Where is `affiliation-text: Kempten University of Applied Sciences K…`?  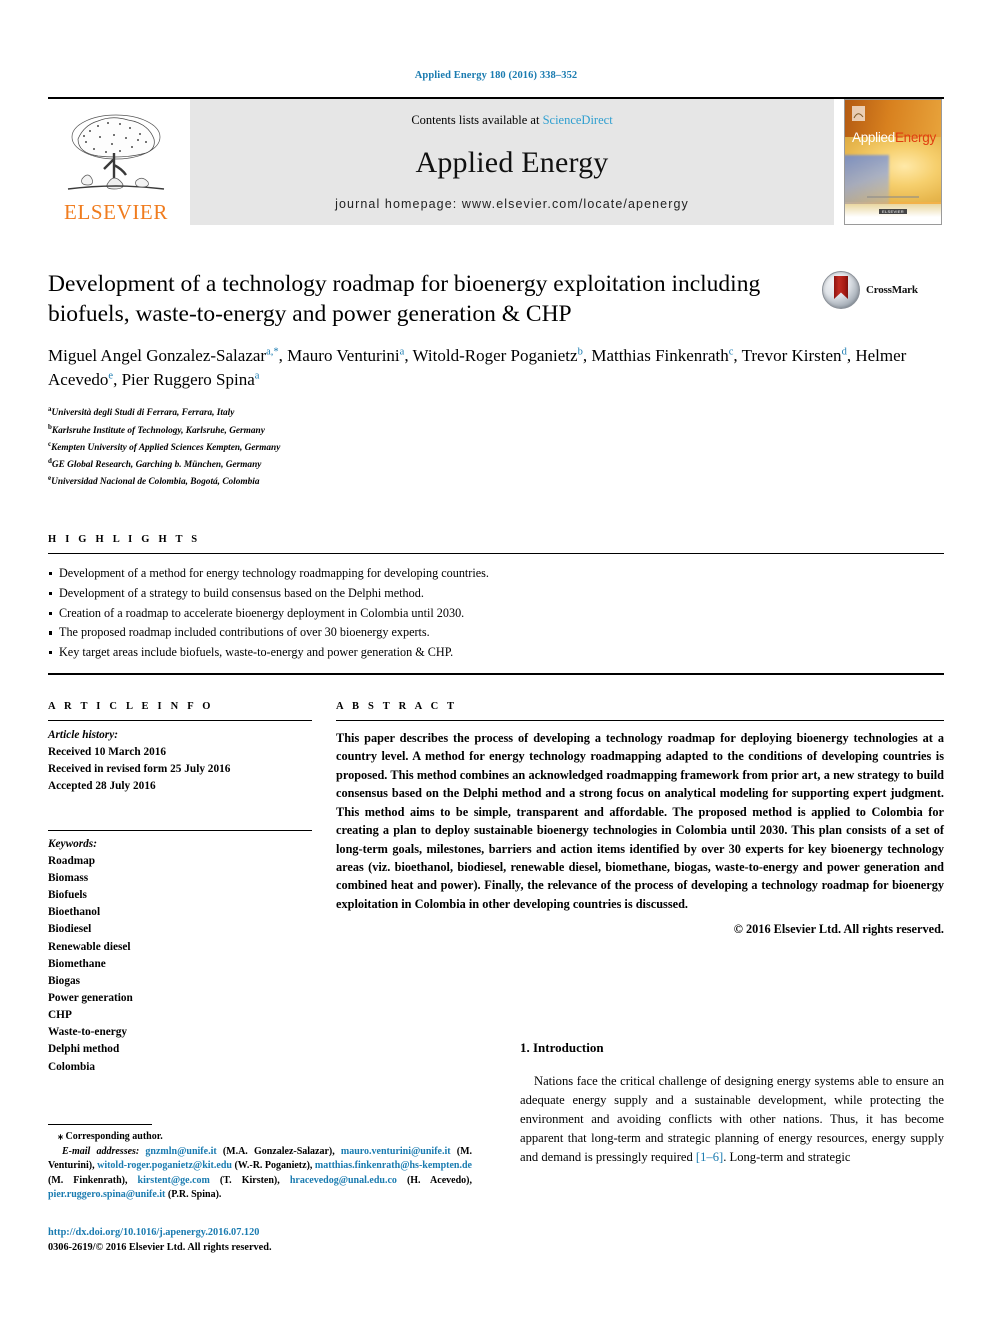 affiliation-text: Kempten University of Applied Sciences K… is located at coordinates (166, 447).